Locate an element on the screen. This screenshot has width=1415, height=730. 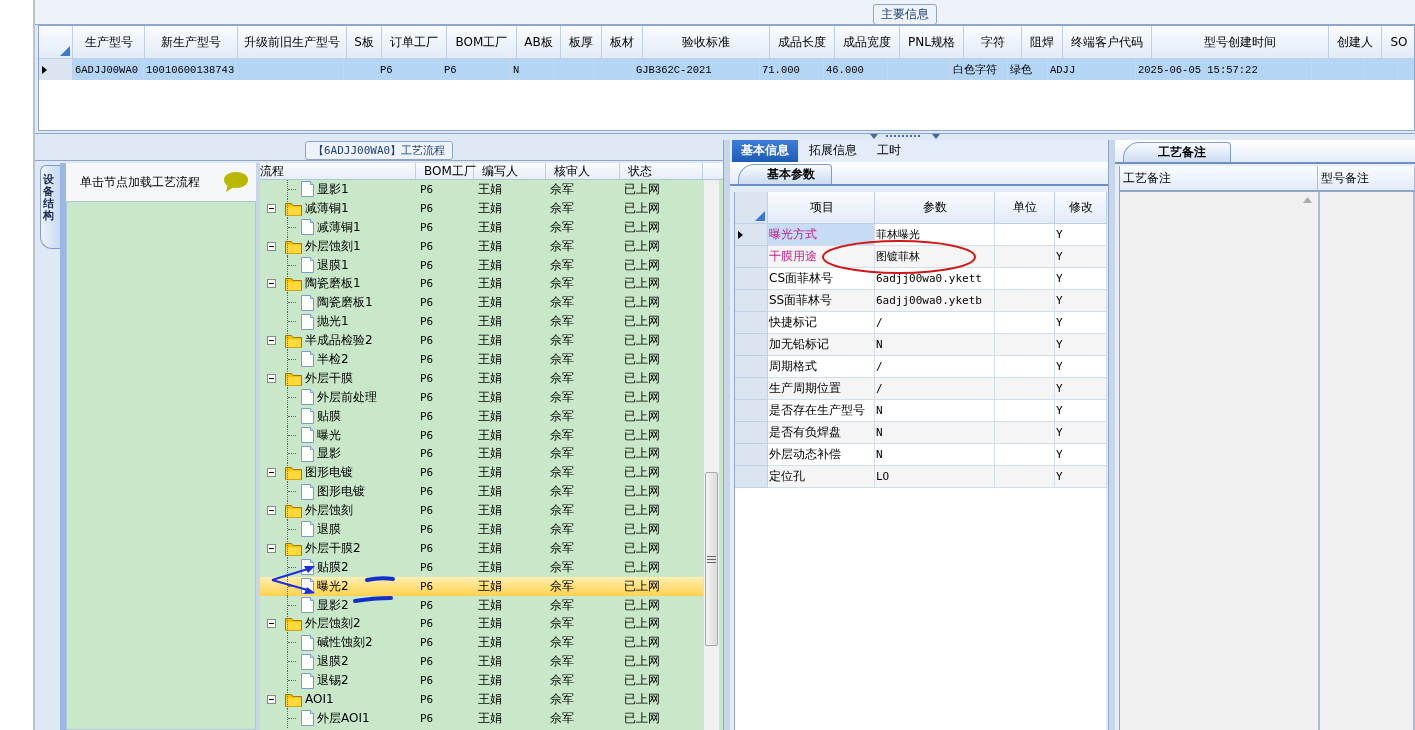
tab: 工时 is located at coordinates (889, 151).